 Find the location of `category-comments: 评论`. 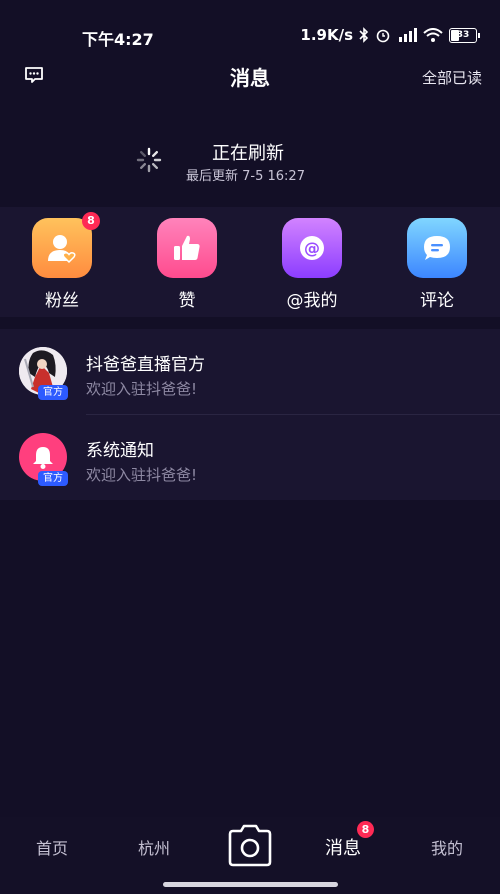

category-comments: 评论 is located at coordinates (437, 264).